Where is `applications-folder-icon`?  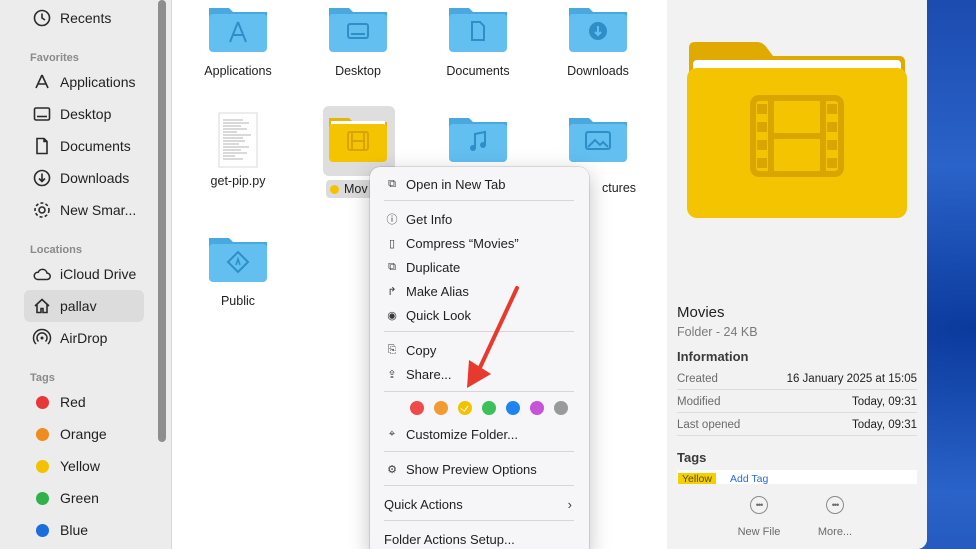 applications-folder-icon is located at coordinates (238, 30).